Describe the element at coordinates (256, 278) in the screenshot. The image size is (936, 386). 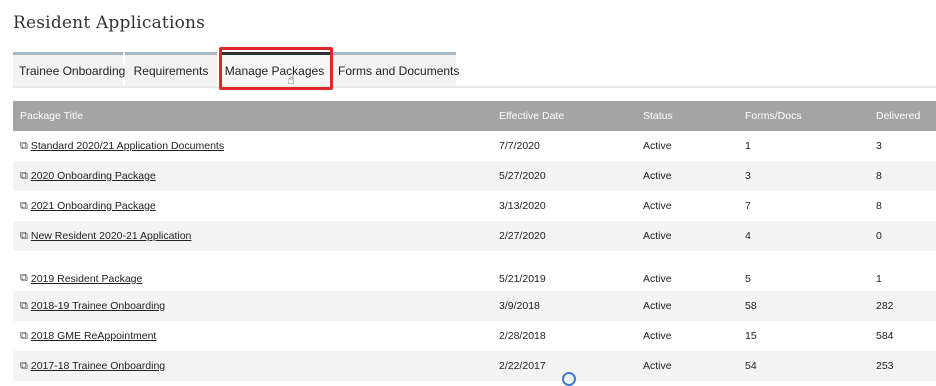
I see `cell-package-title: ⧉ 2019 Resident Package` at that location.